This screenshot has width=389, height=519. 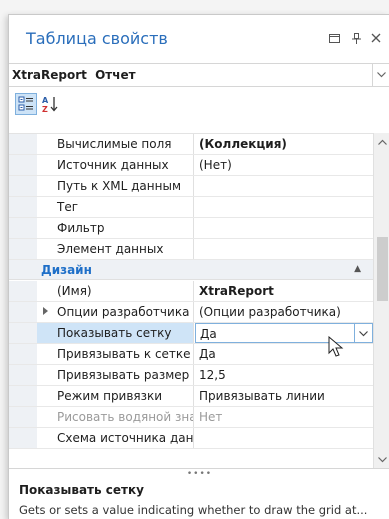 I want to click on window-menu-icon, so click(x=334, y=38).